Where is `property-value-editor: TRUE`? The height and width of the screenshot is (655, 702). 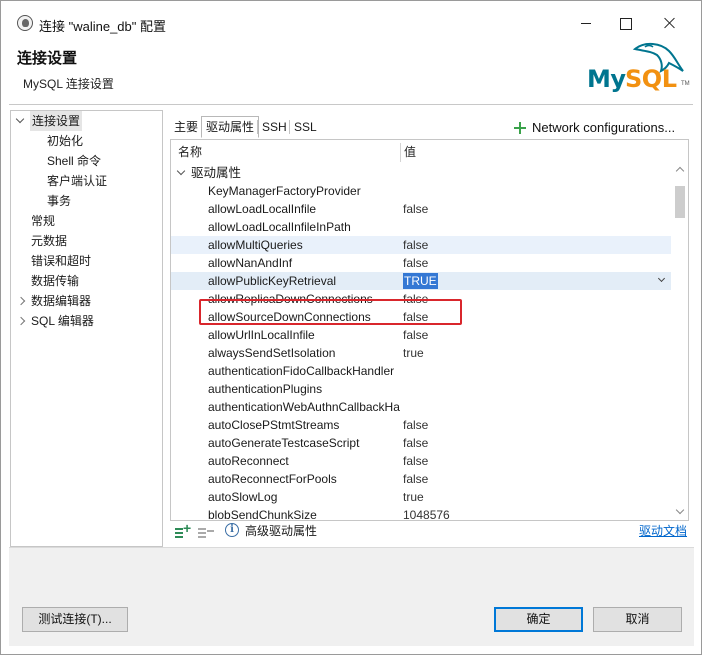 property-value-editor: TRUE is located at coordinates (420, 281).